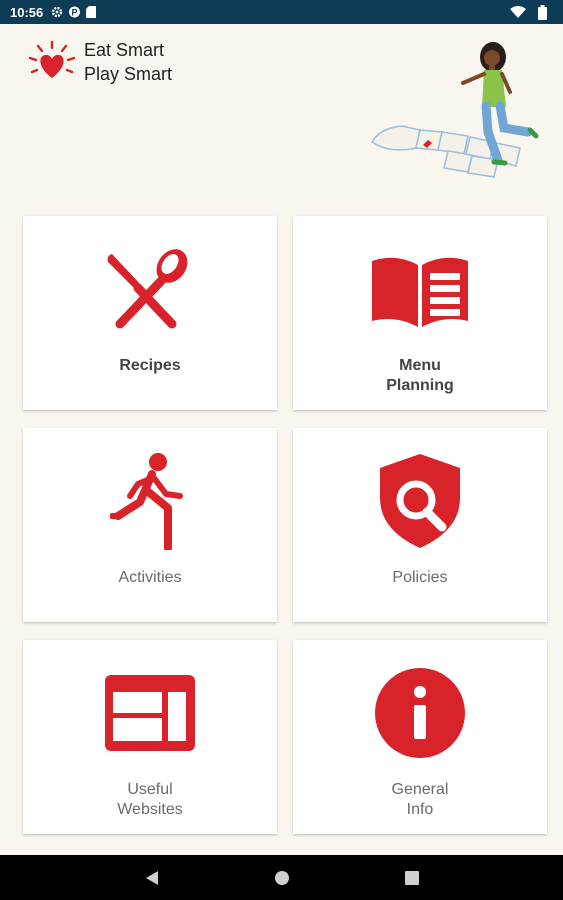 The image size is (563, 900). What do you see at coordinates (91, 12) in the screenshot?
I see `sd-card-icon` at bounding box center [91, 12].